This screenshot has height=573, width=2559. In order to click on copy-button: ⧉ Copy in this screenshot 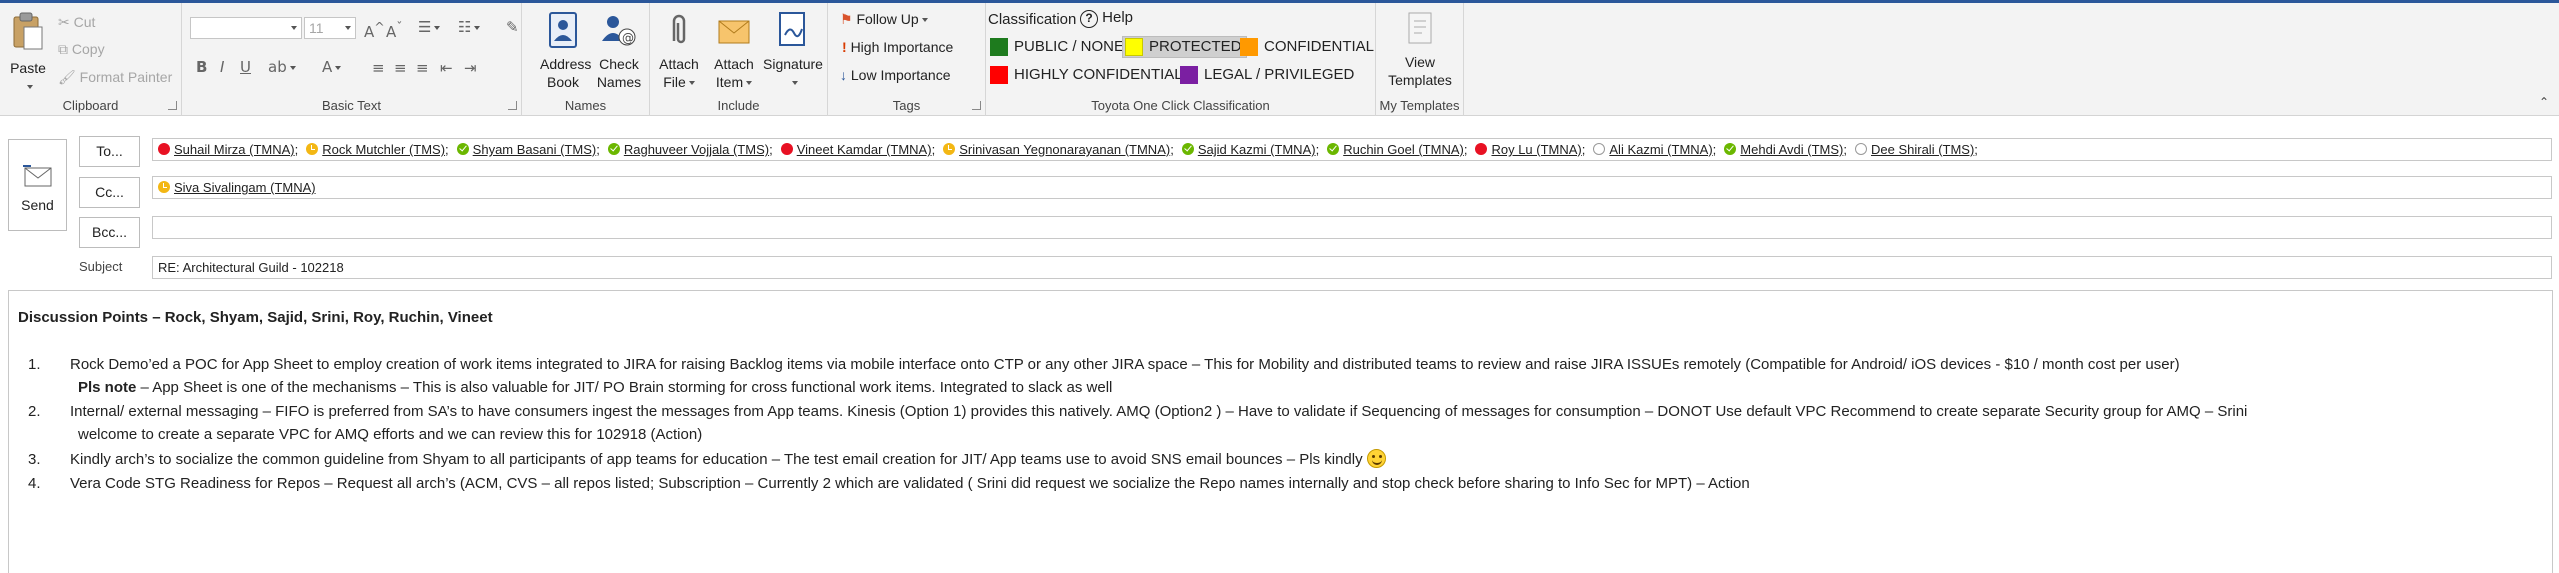, I will do `click(81, 49)`.